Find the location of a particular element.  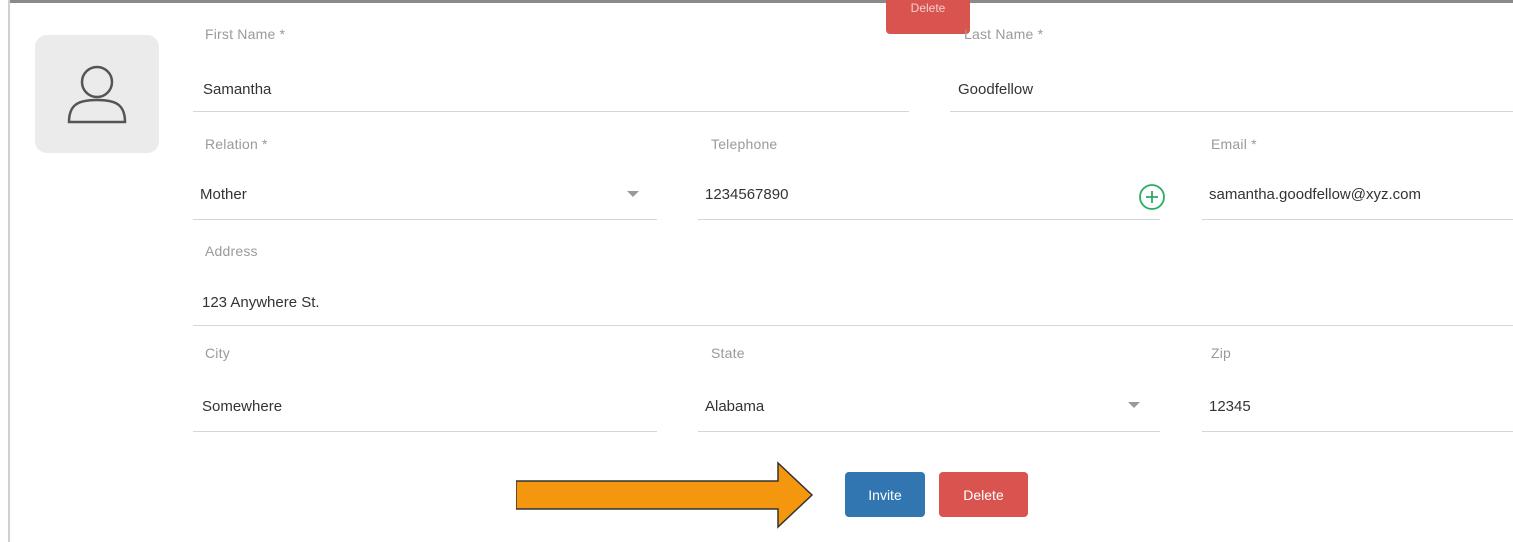

telephone-label: Telephone is located at coordinates (744, 144).